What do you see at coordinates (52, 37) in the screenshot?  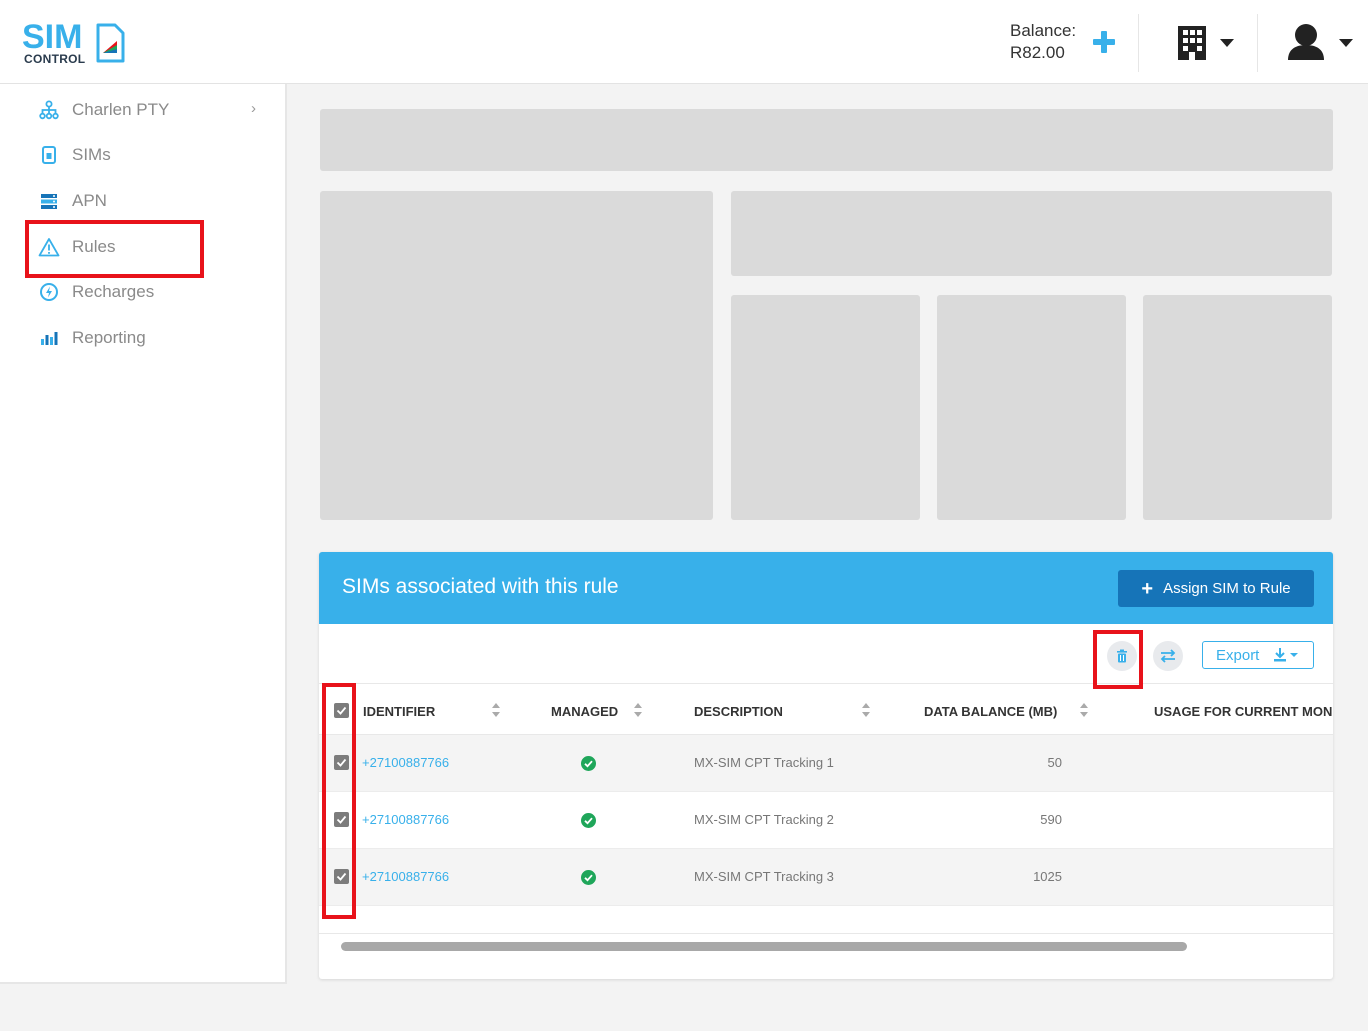 I see `logo-sim-text: SIM` at bounding box center [52, 37].